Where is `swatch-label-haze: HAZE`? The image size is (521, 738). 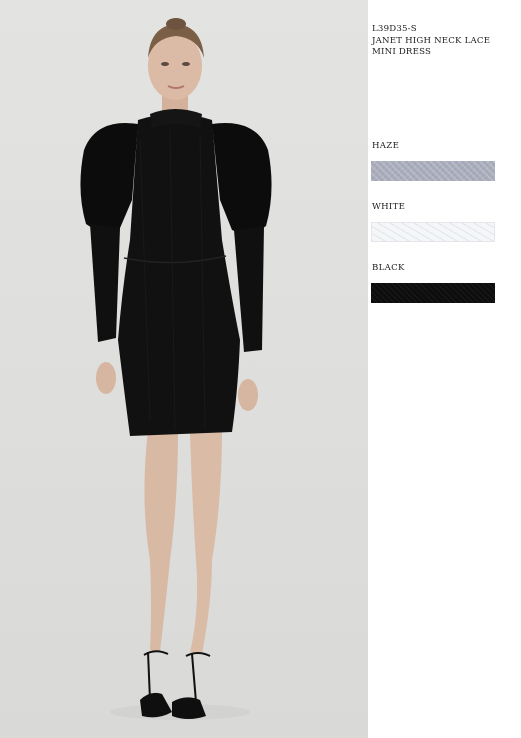 swatch-label-haze: HAZE is located at coordinates (386, 146).